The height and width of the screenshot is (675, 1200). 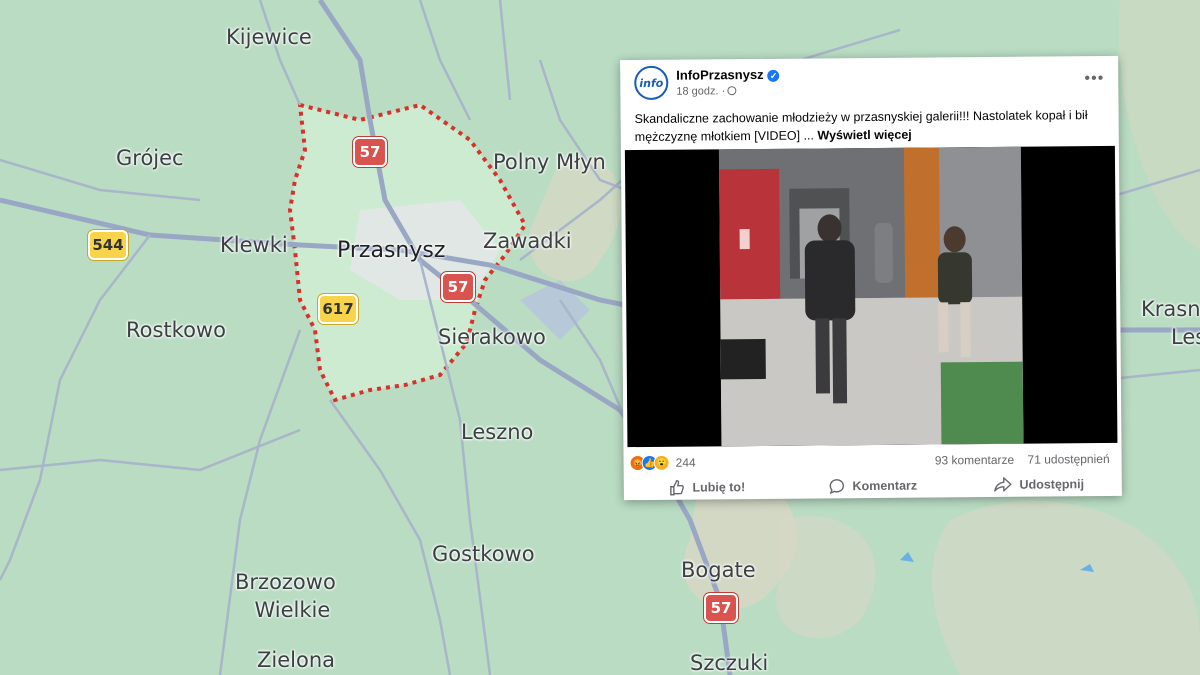 What do you see at coordinates (718, 570) in the screenshot?
I see `place-label-bogate: Bogate` at bounding box center [718, 570].